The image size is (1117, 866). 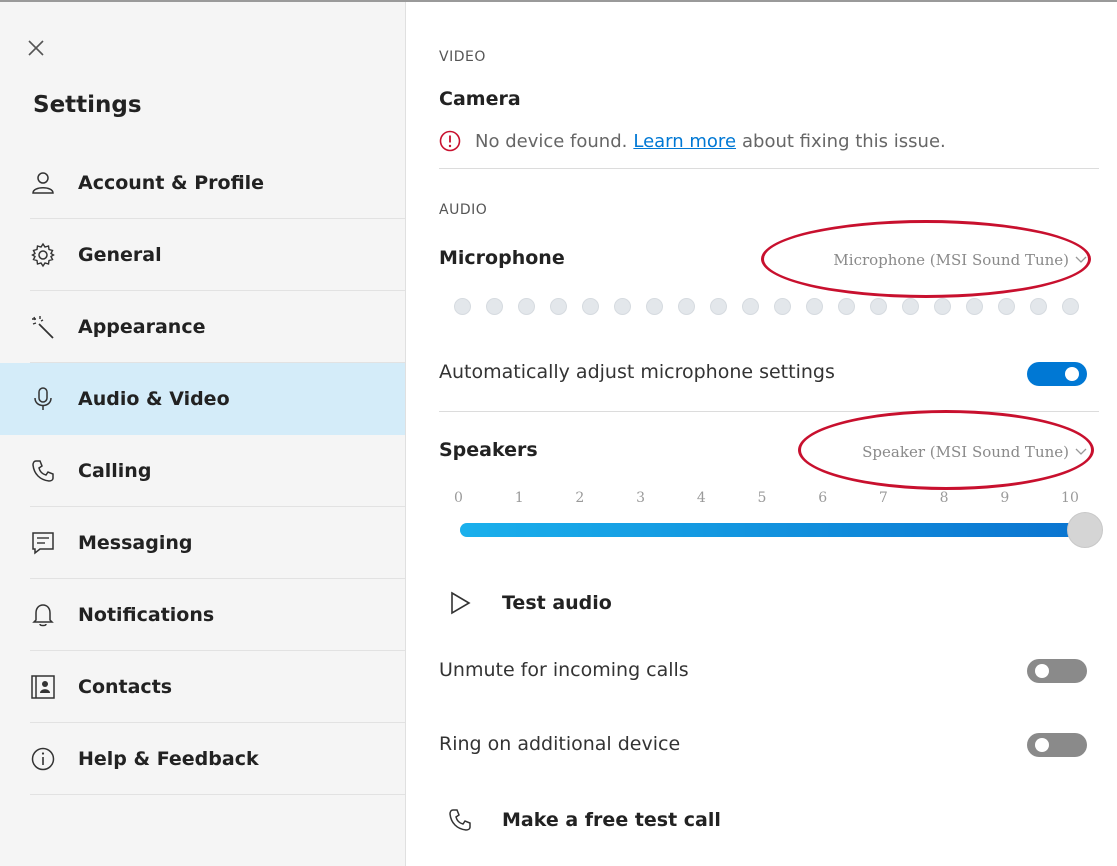 What do you see at coordinates (502, 258) in the screenshot?
I see `microphone-title: Microphone` at bounding box center [502, 258].